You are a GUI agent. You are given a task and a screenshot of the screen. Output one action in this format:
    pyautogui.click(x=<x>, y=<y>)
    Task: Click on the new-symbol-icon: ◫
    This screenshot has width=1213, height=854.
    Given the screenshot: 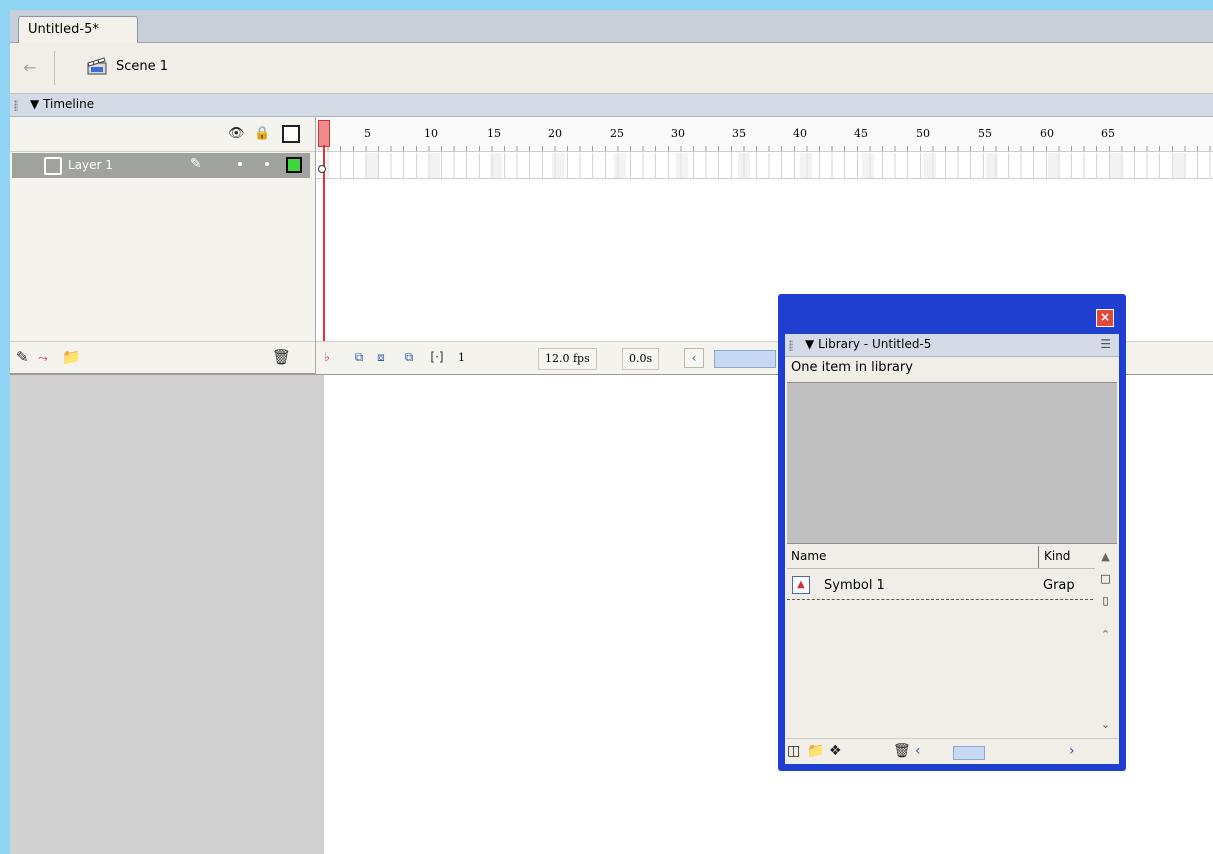 What is the action you would take?
    pyautogui.click(x=793, y=751)
    